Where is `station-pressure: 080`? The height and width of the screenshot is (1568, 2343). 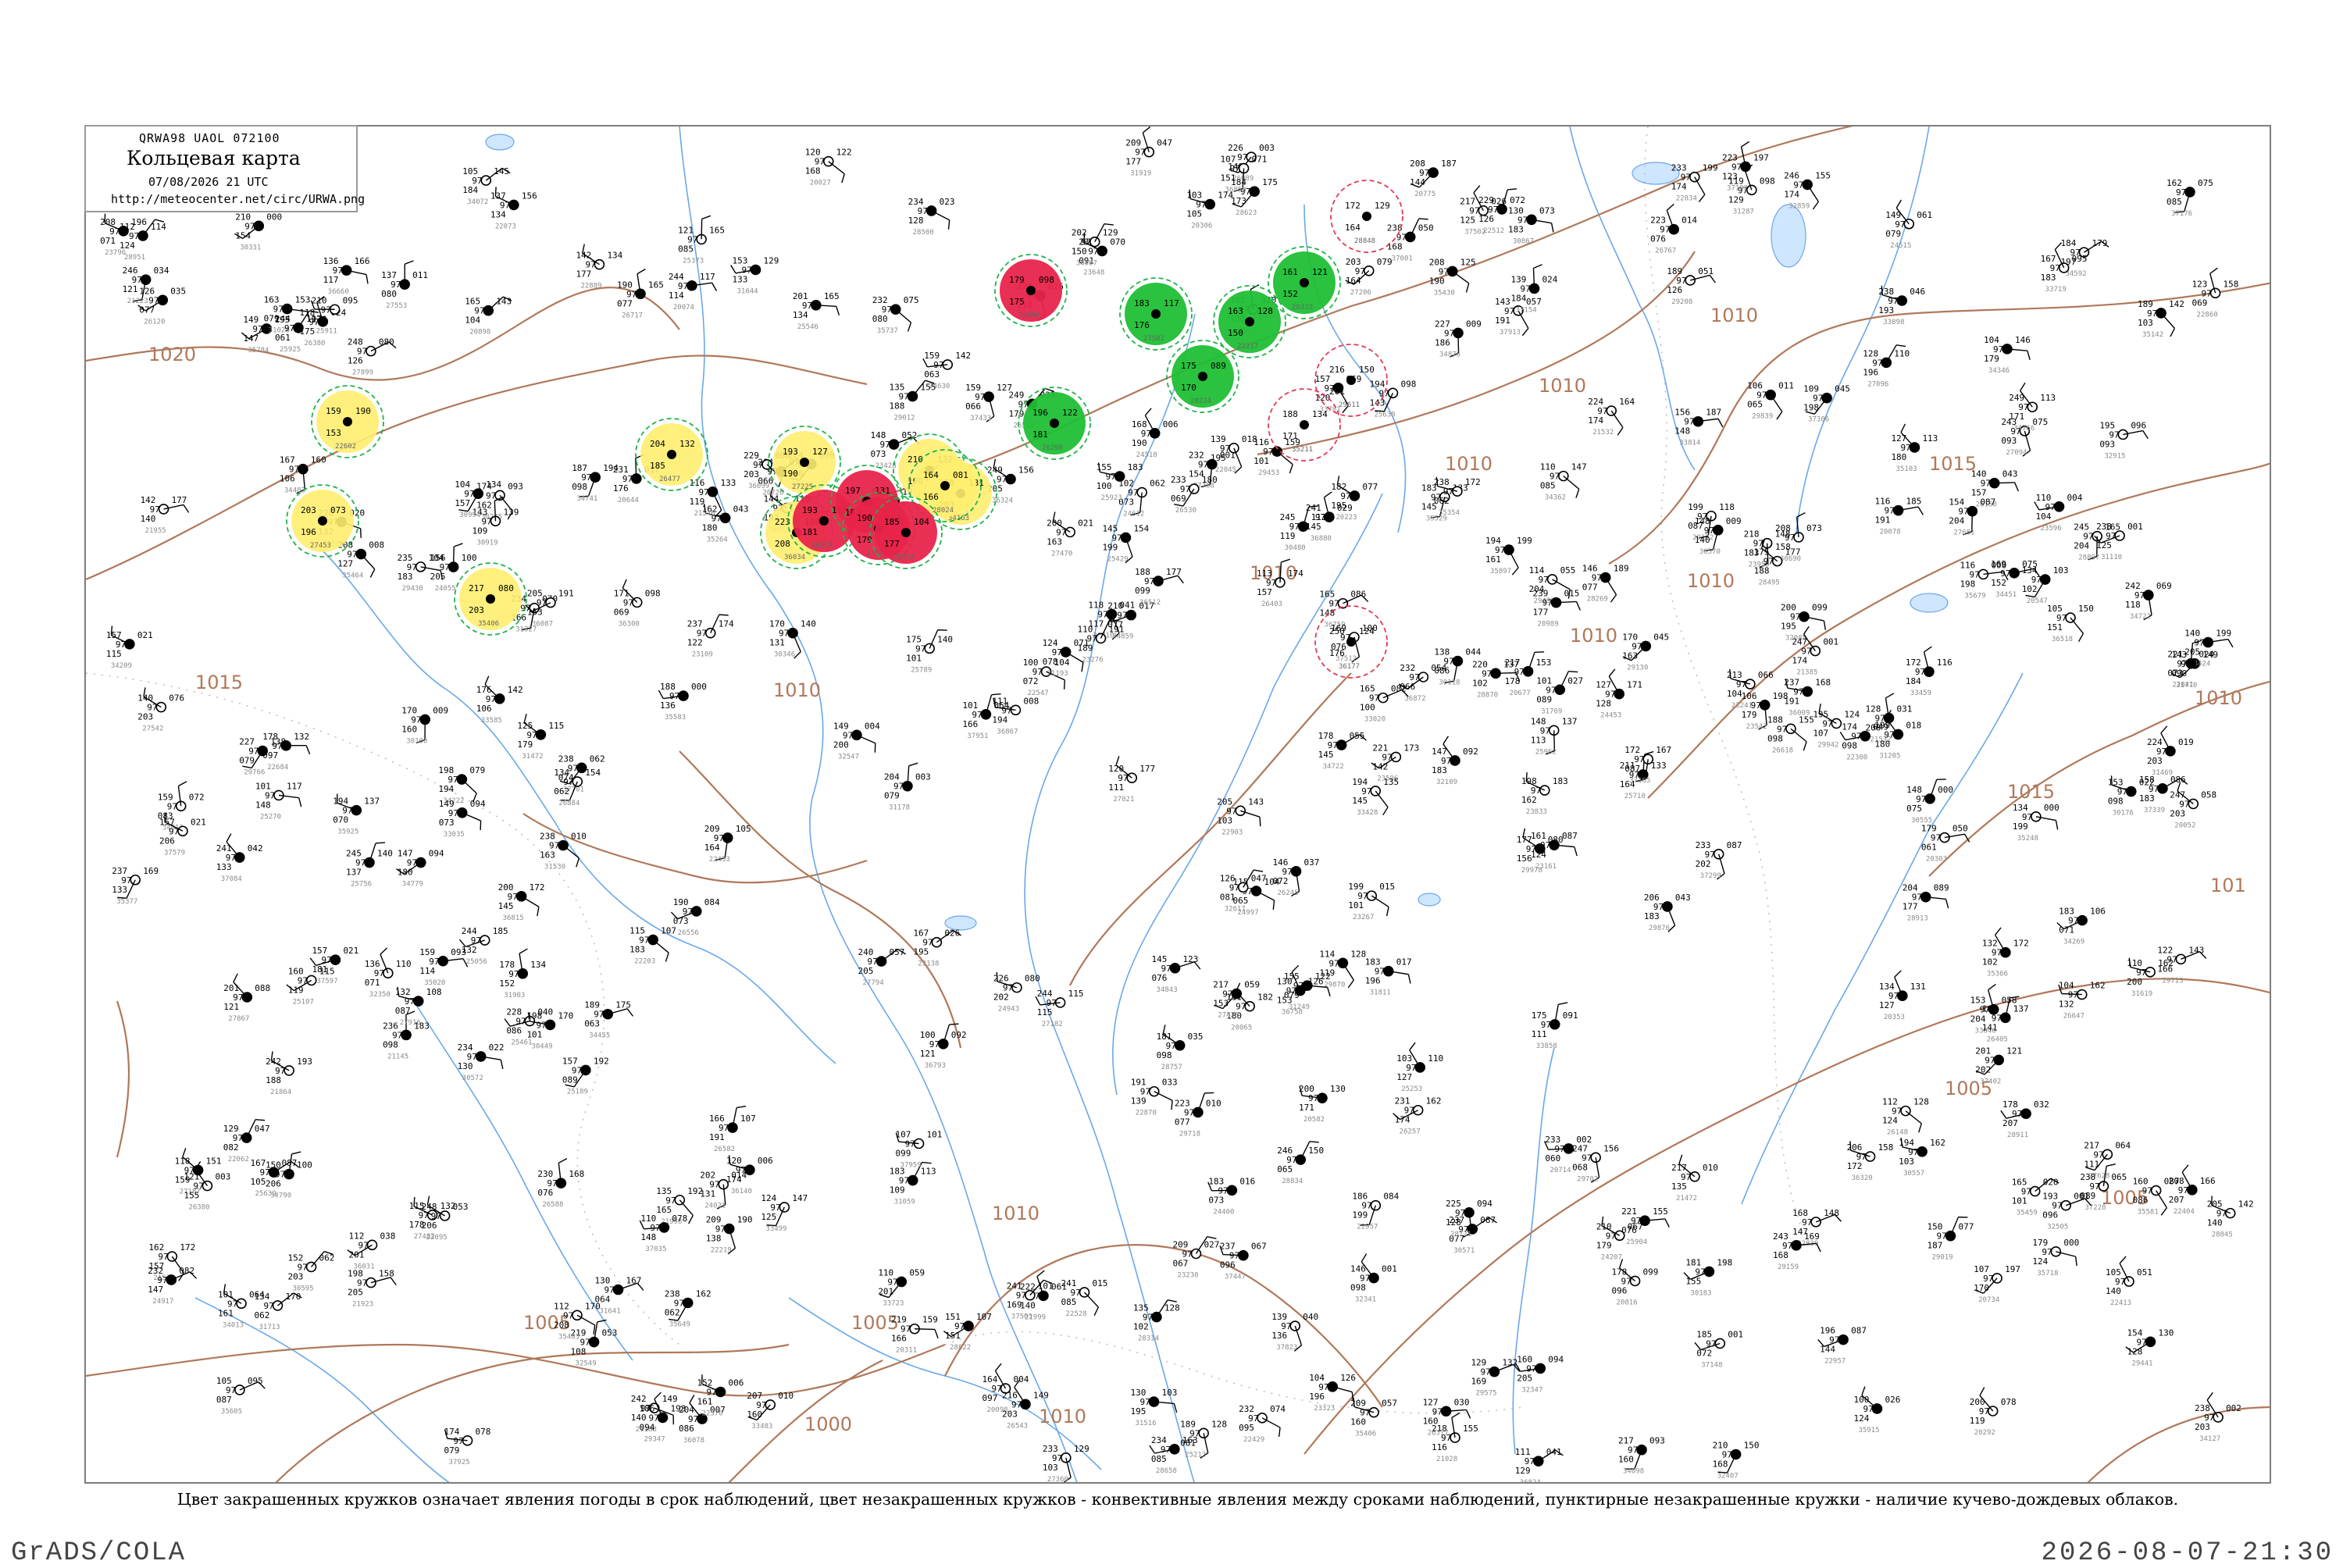
station-pressure: 080 is located at coordinates (1032, 979).